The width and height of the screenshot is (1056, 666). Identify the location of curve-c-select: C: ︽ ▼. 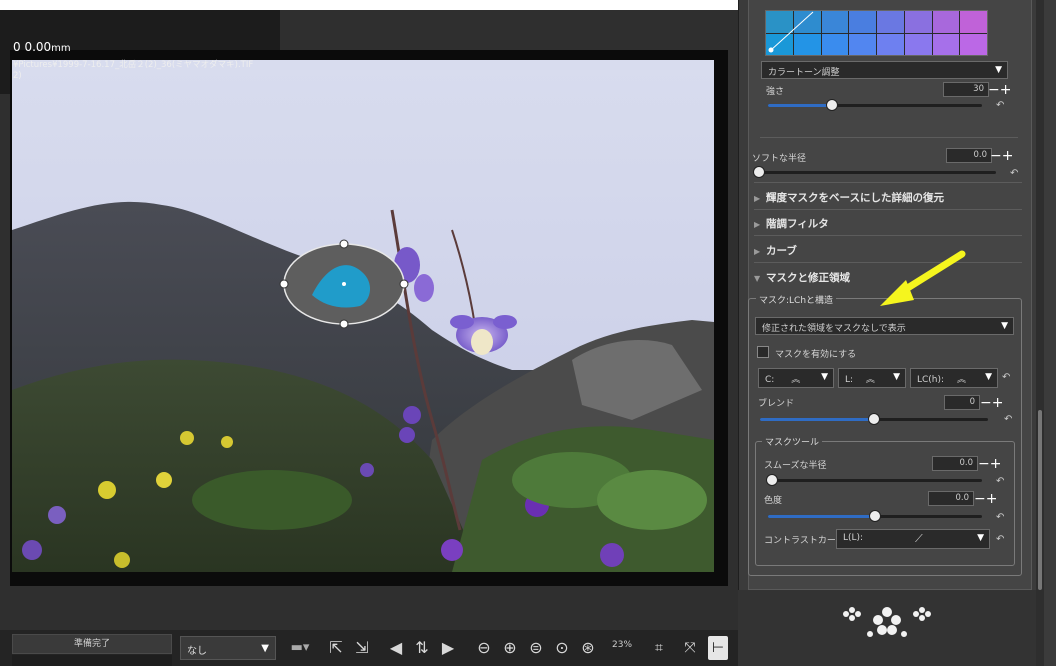
(796, 378).